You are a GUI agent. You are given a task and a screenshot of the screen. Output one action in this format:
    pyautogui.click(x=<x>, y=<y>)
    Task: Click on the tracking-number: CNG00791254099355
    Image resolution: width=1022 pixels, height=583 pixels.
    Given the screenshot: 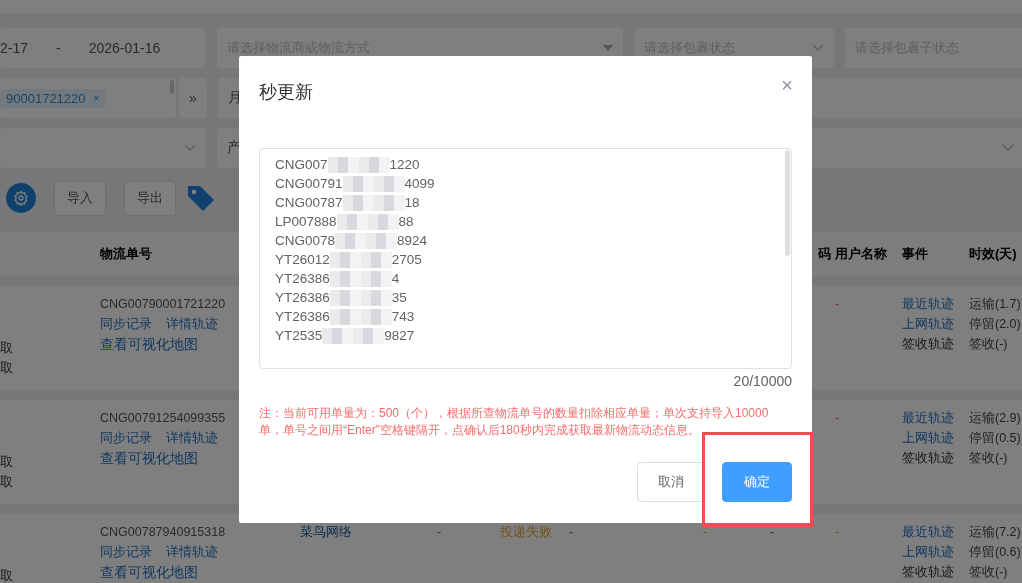 What is the action you would take?
    pyautogui.click(x=163, y=418)
    